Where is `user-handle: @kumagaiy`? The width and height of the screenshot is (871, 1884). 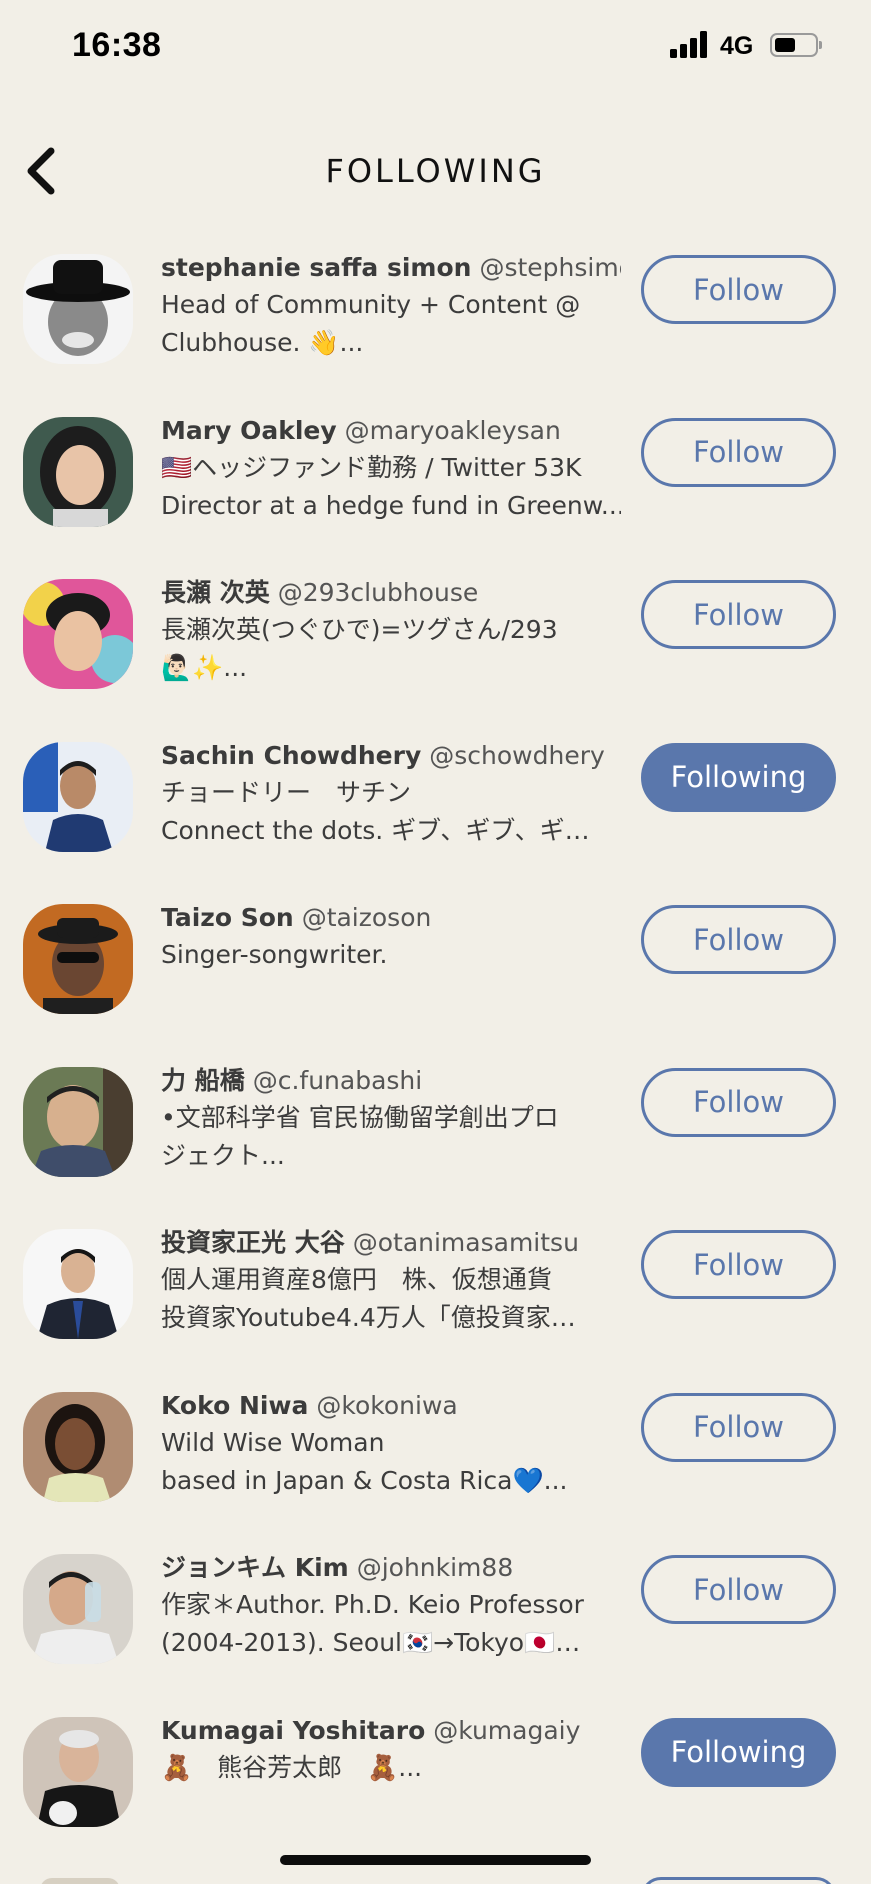
user-handle: @kumagaiy is located at coordinates (506, 1730).